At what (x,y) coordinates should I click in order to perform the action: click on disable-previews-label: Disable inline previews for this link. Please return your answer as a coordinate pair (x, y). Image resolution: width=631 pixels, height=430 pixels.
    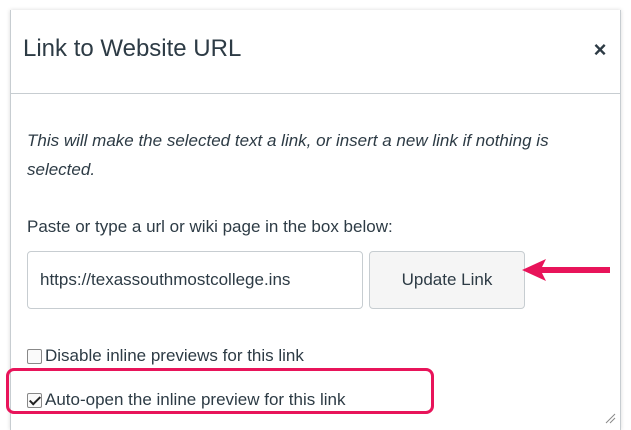
    Looking at the image, I should click on (174, 355).